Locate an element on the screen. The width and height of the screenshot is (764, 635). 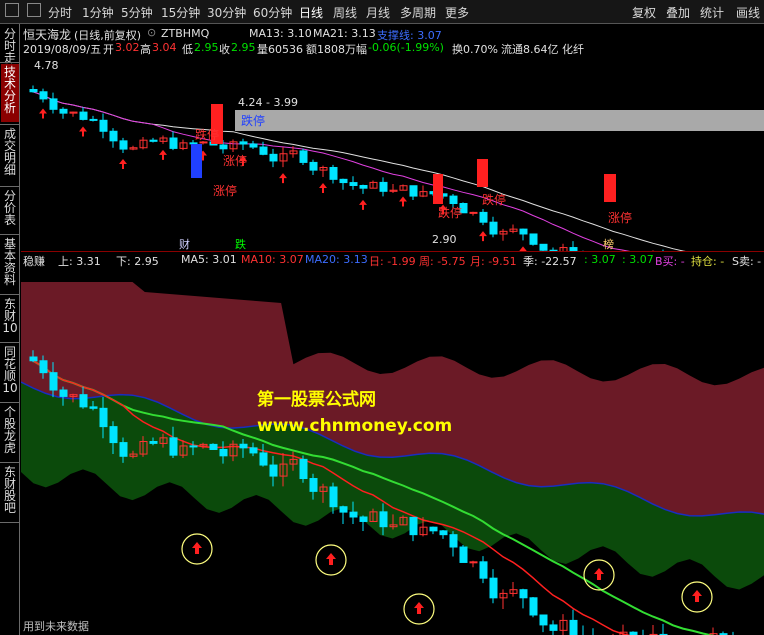
change-label: 幅 is located at coordinates (361, 49).